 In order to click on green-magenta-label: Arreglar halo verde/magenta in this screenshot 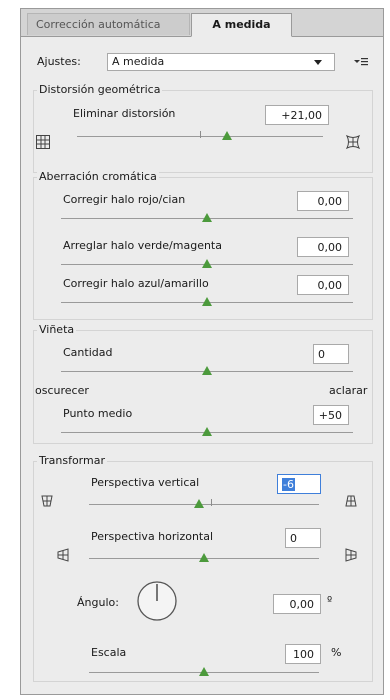, I will do `click(142, 245)`.